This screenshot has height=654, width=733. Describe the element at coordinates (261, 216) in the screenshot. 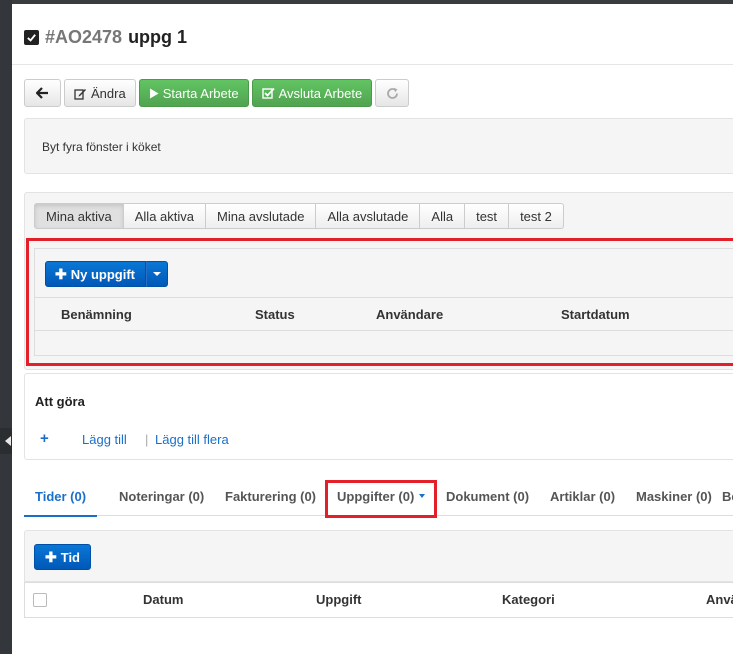

I see `tab-mina-avslutade: Mina avslutade` at that location.